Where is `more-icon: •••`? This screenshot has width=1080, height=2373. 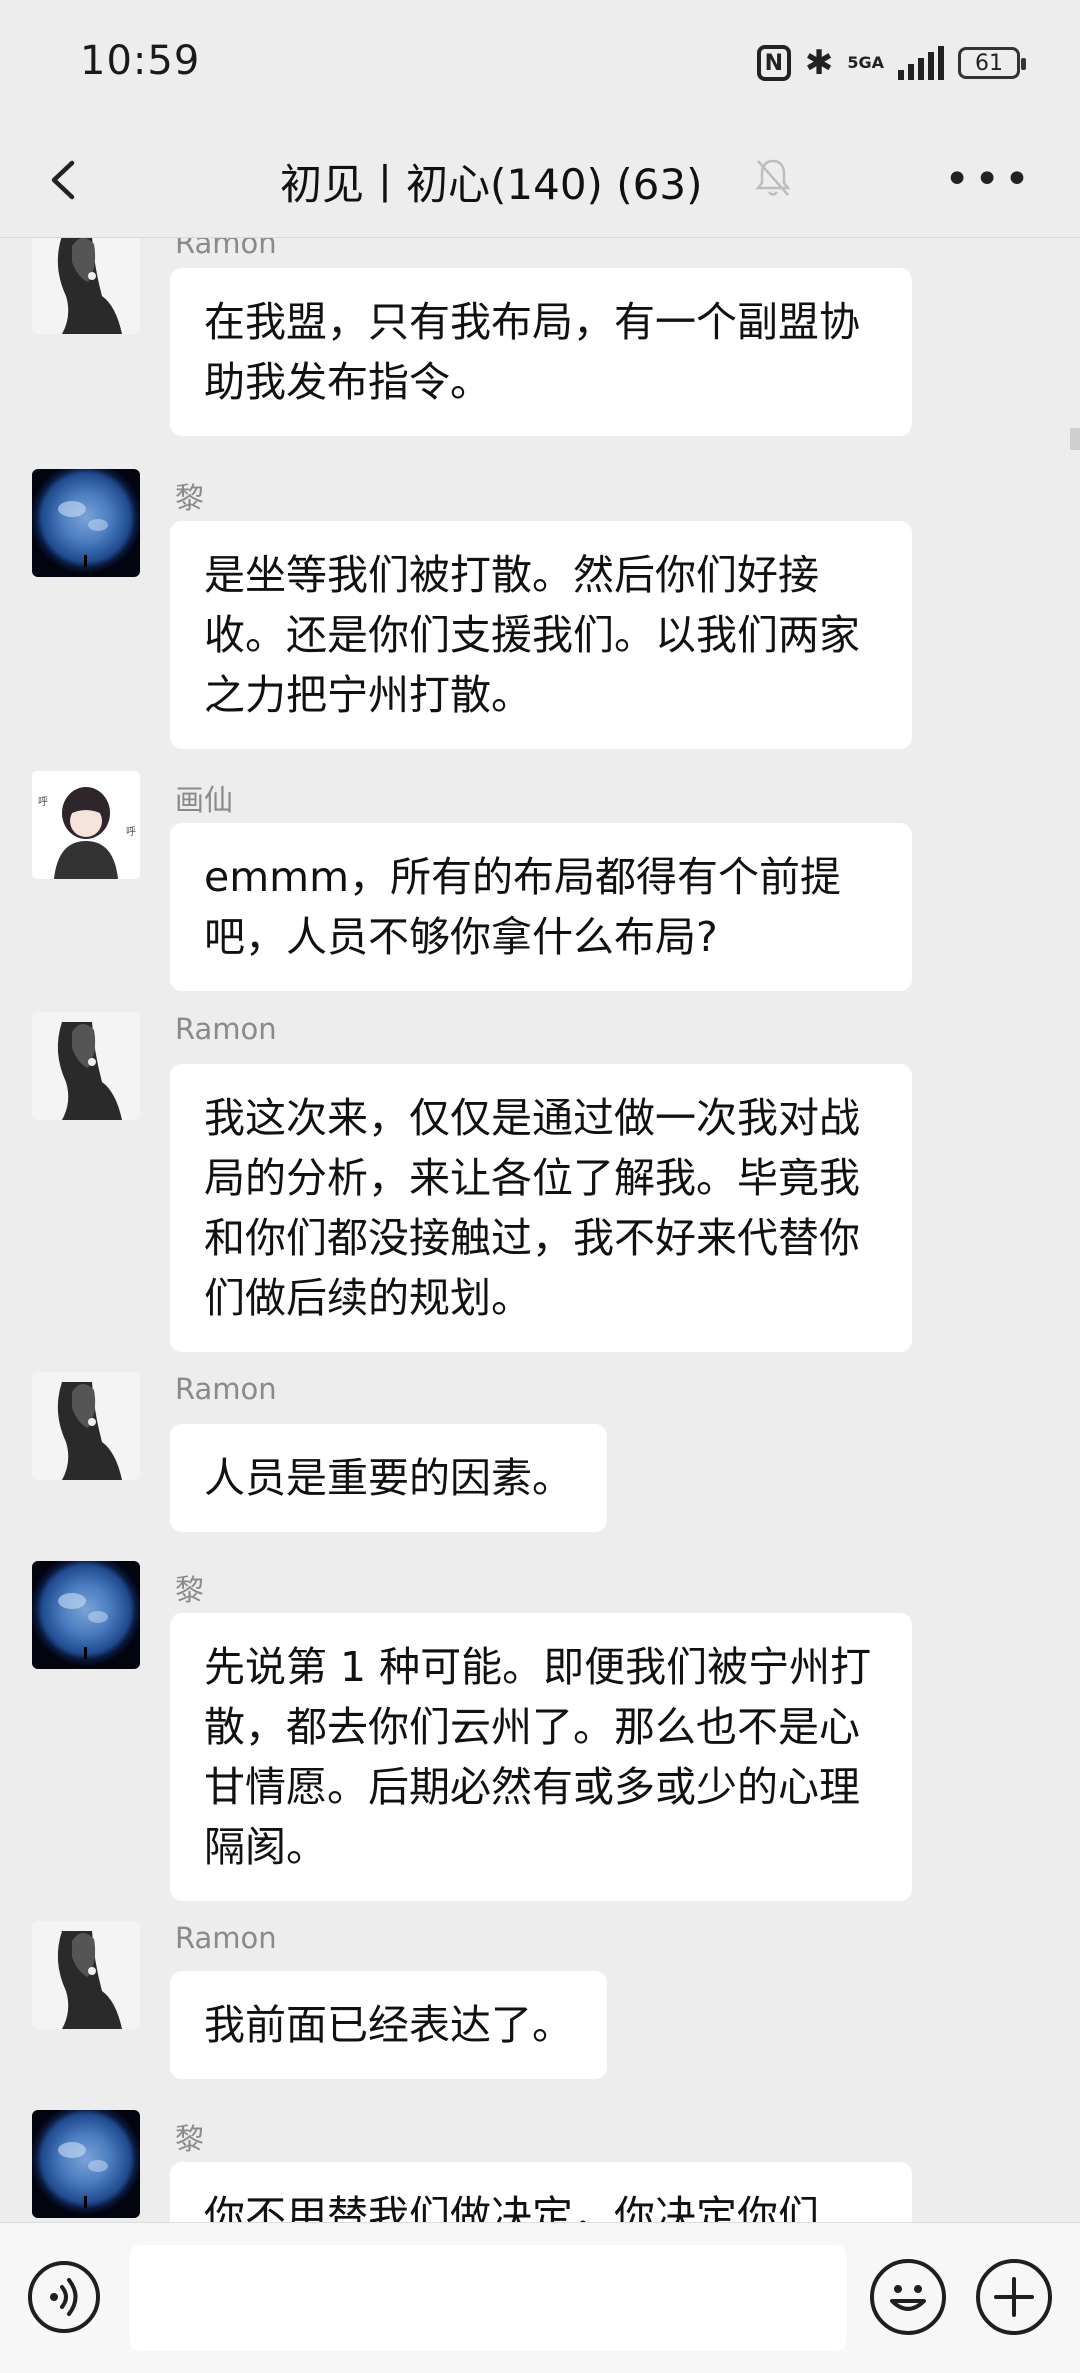 more-icon: ••• is located at coordinates (989, 180).